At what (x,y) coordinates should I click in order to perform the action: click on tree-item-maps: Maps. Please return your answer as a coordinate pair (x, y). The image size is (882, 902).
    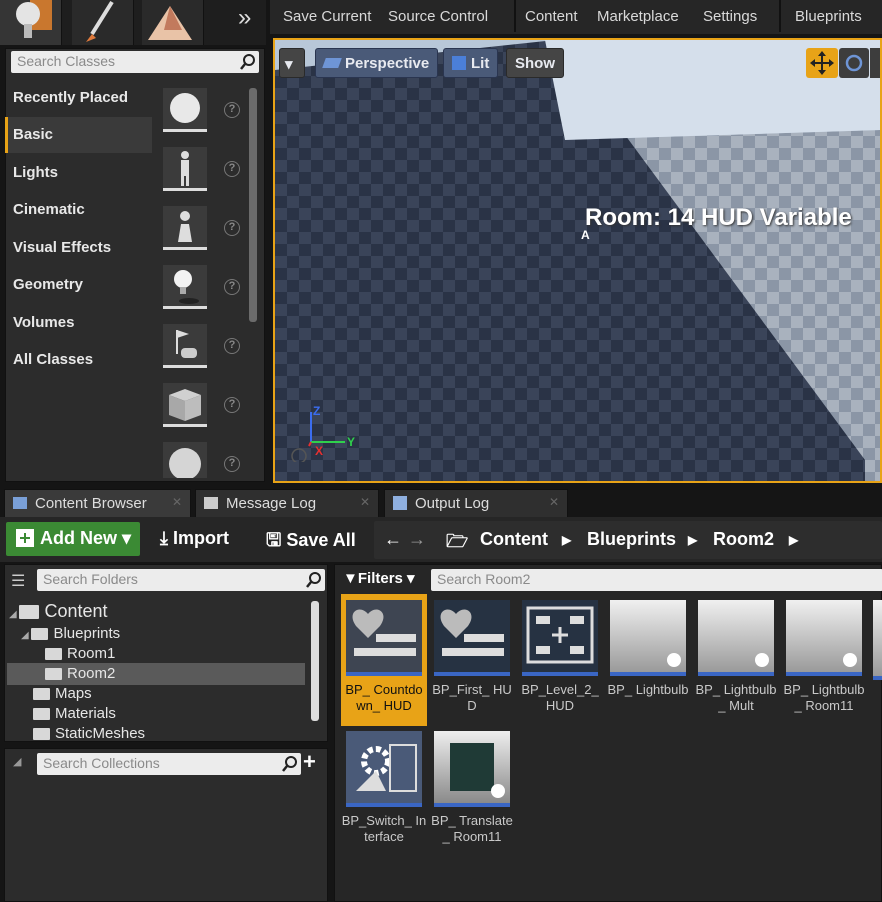
    Looking at the image, I should click on (62, 693).